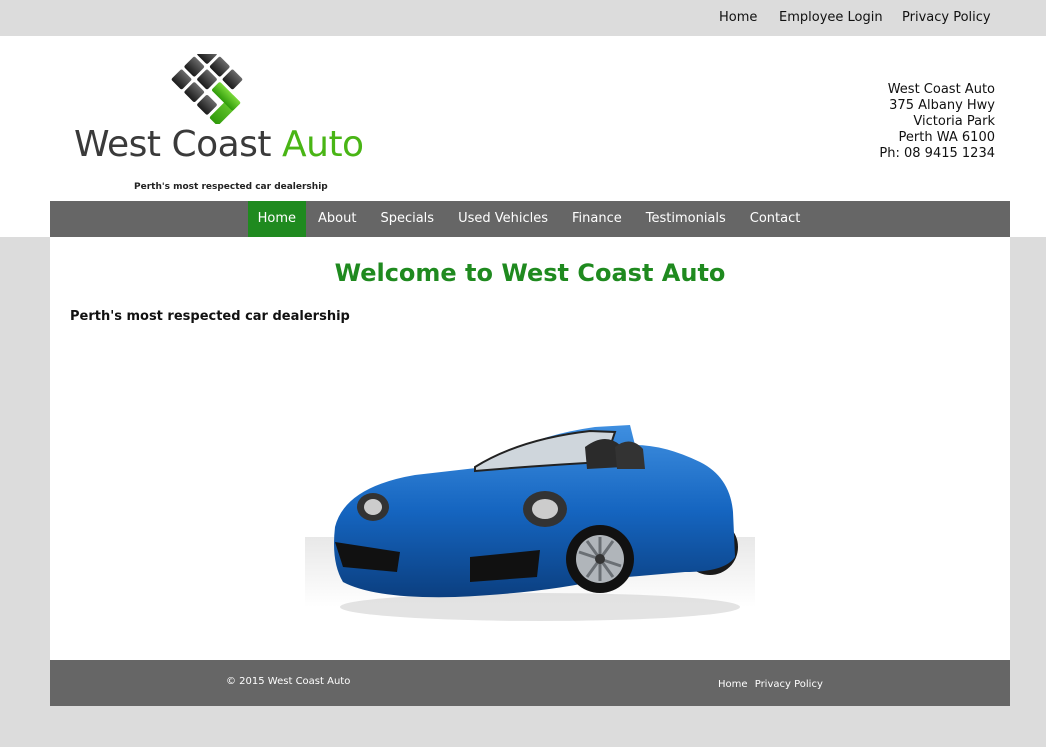 The image size is (1046, 747). Describe the element at coordinates (530, 523) in the screenshot. I see `car-image` at that location.